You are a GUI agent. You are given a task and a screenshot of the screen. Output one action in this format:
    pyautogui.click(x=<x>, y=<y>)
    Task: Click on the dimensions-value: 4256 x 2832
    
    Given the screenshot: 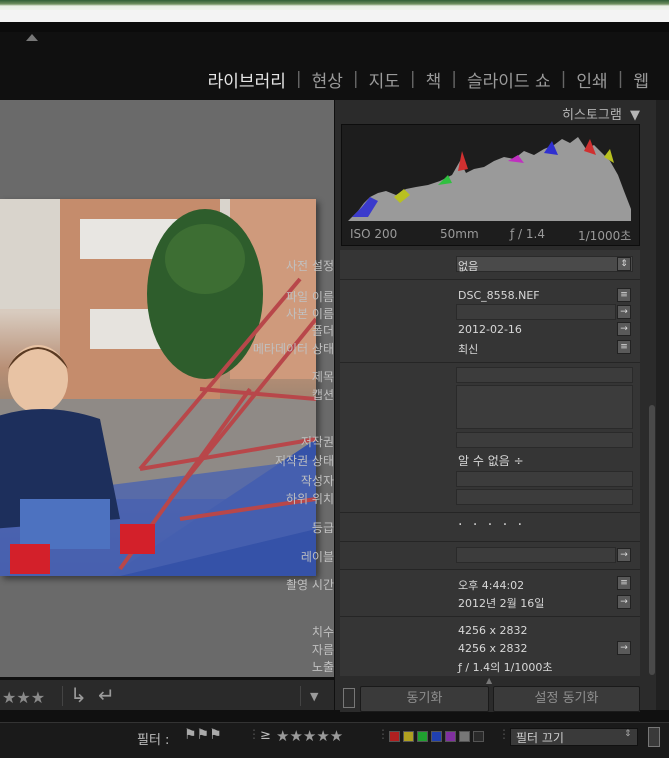 What is the action you would take?
    pyautogui.click(x=493, y=630)
    